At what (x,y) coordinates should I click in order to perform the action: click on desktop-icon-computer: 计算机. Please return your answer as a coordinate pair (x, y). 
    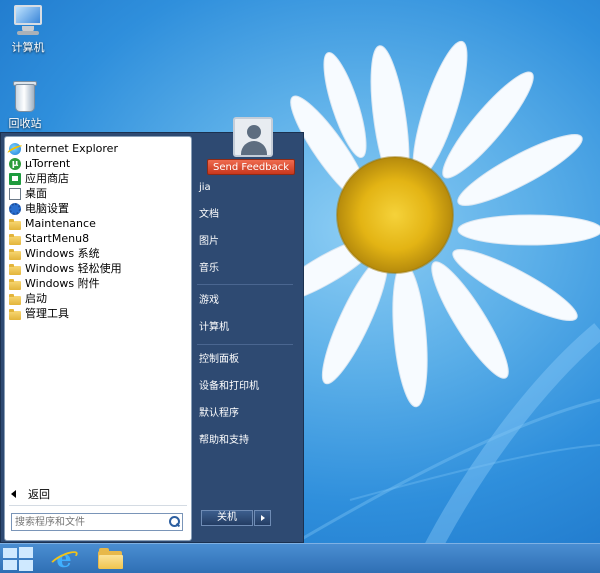
    Looking at the image, I should click on (28, 29).